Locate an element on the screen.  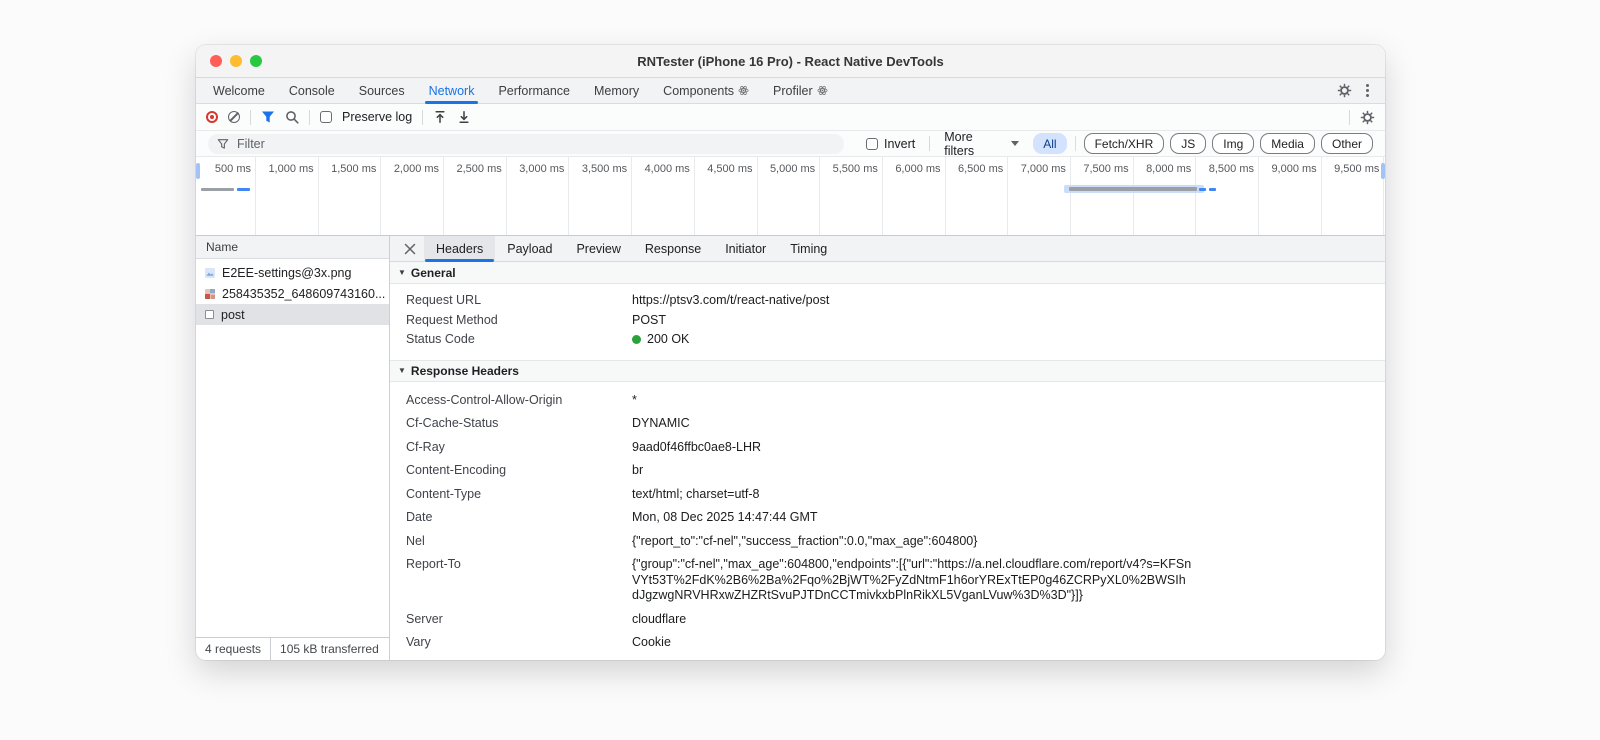
request-row-e2ee-settings: E2EE-settings@3x.png is located at coordinates (292, 272).